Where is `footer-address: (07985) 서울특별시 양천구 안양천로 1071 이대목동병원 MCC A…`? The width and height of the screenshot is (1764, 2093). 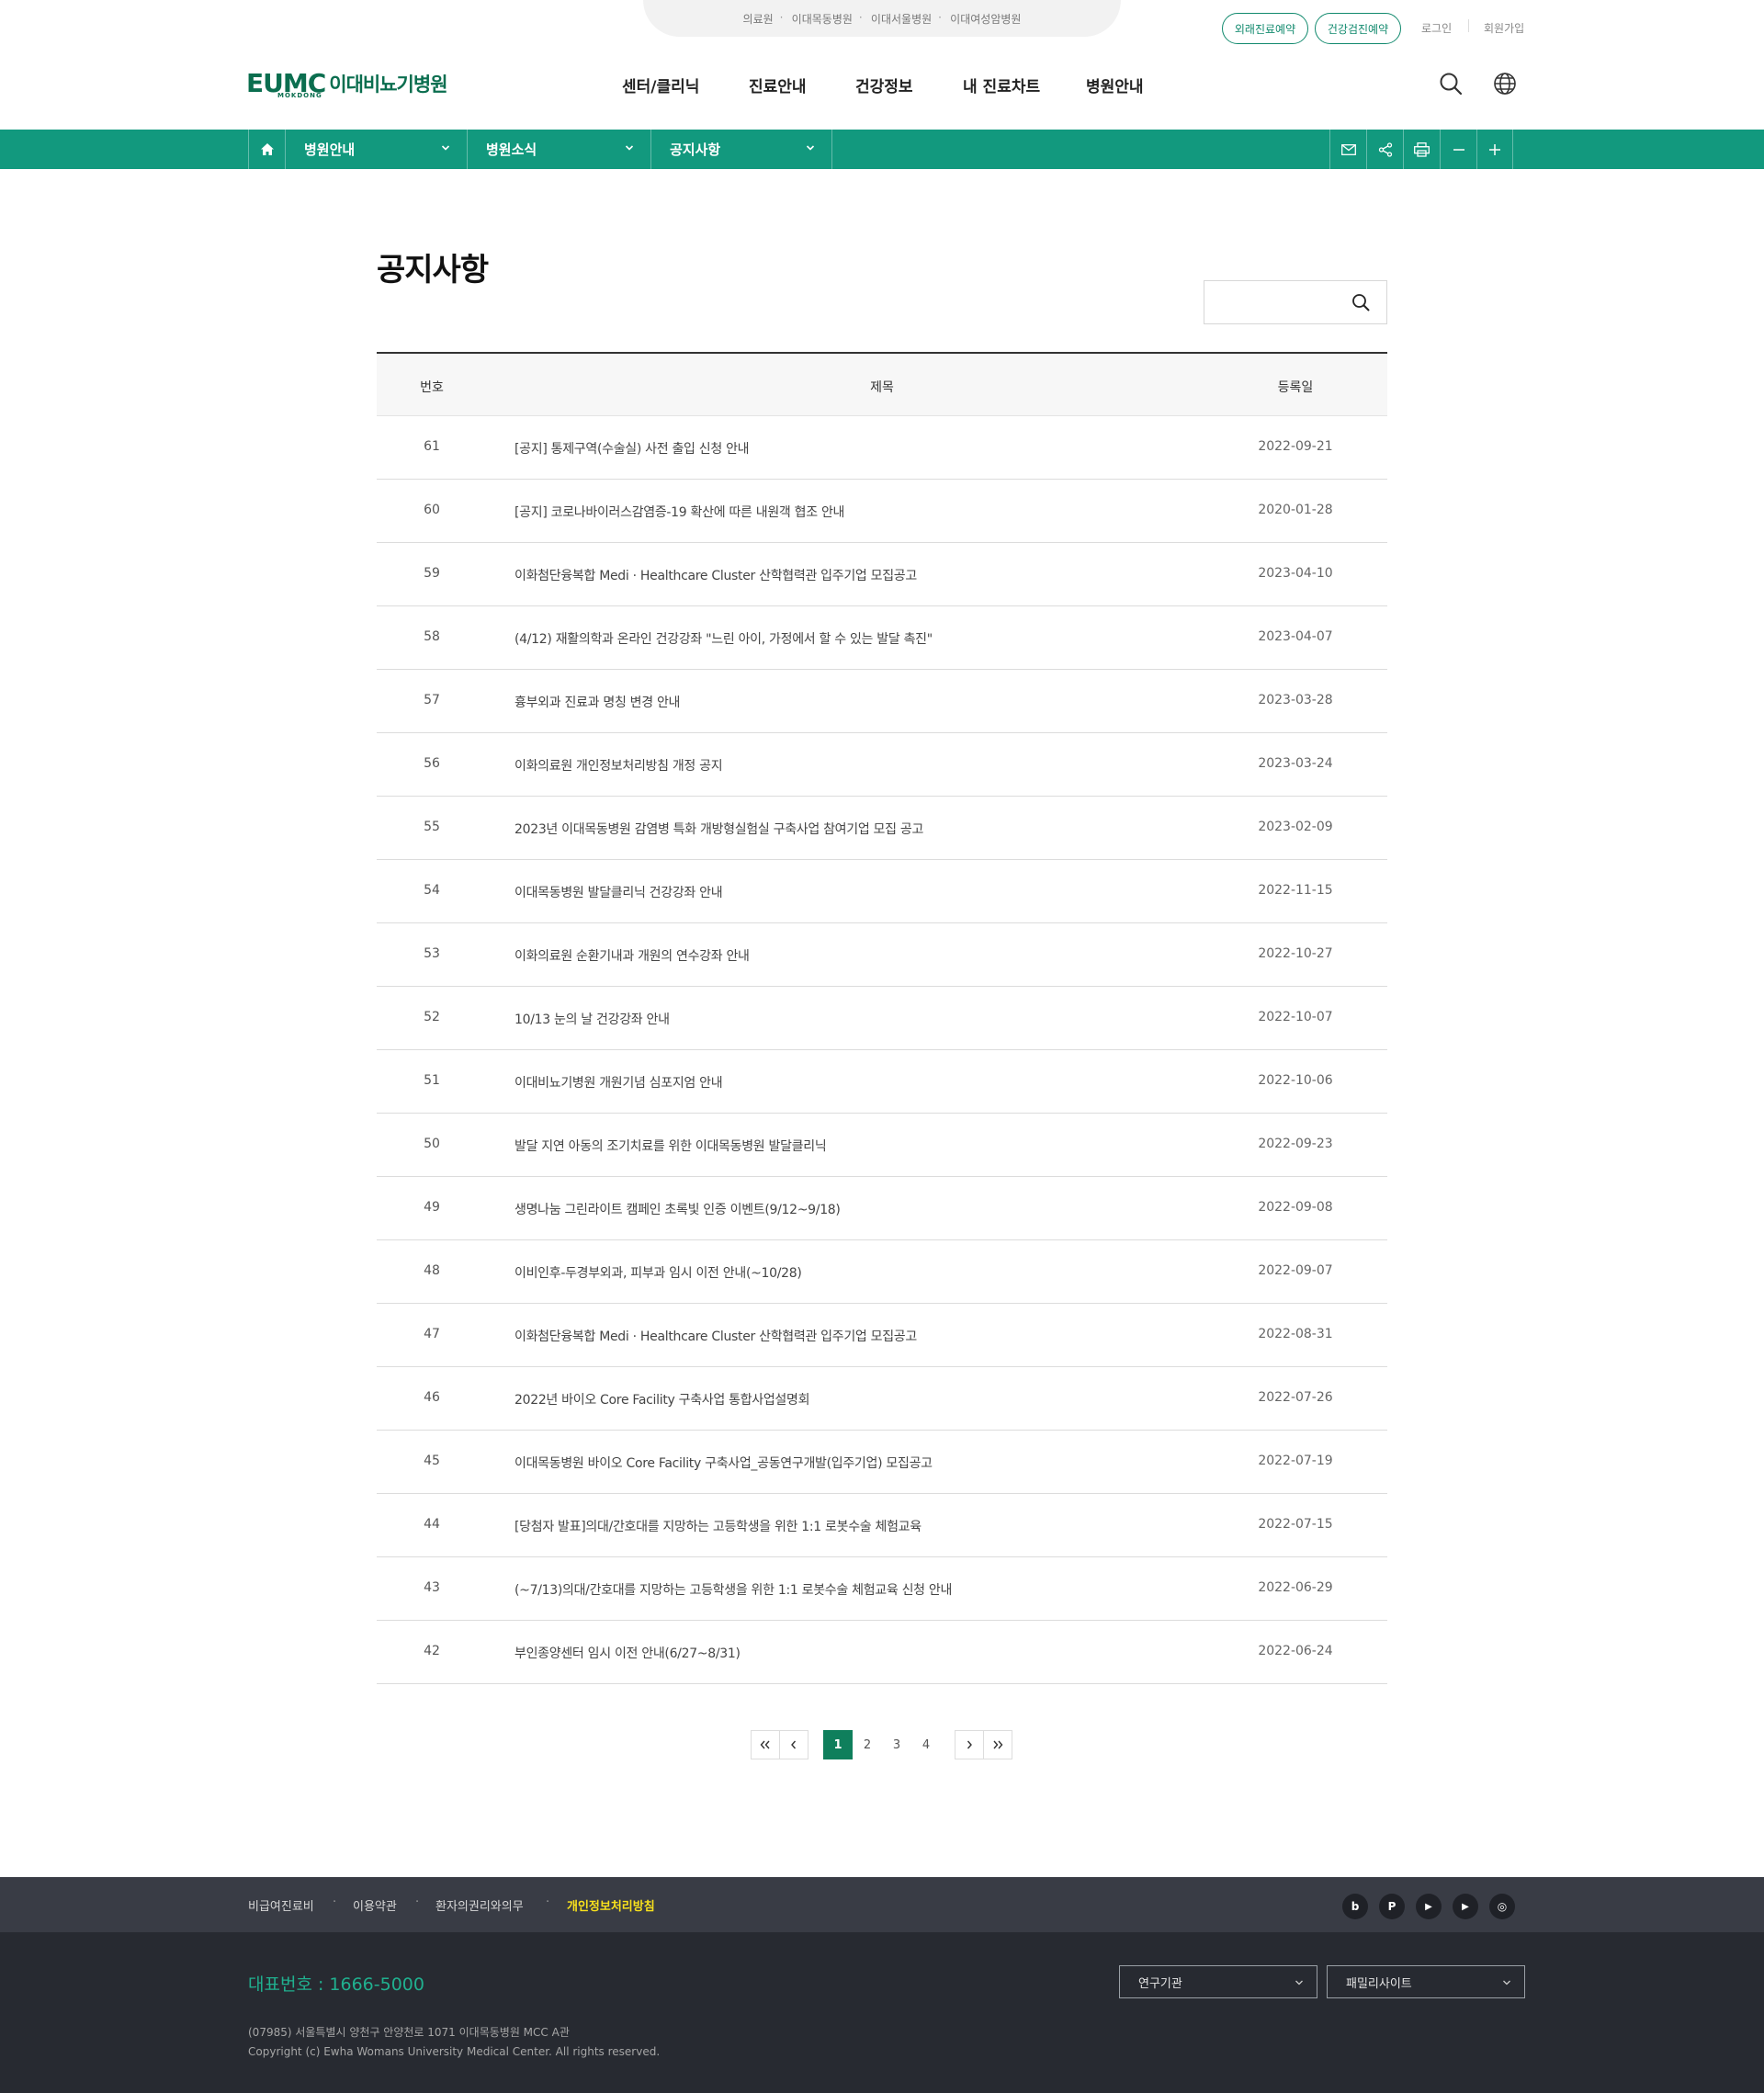
footer-address: (07985) 서울특별시 양천구 안양천로 1071 이대목동병원 MCC A… is located at coordinates (409, 2032).